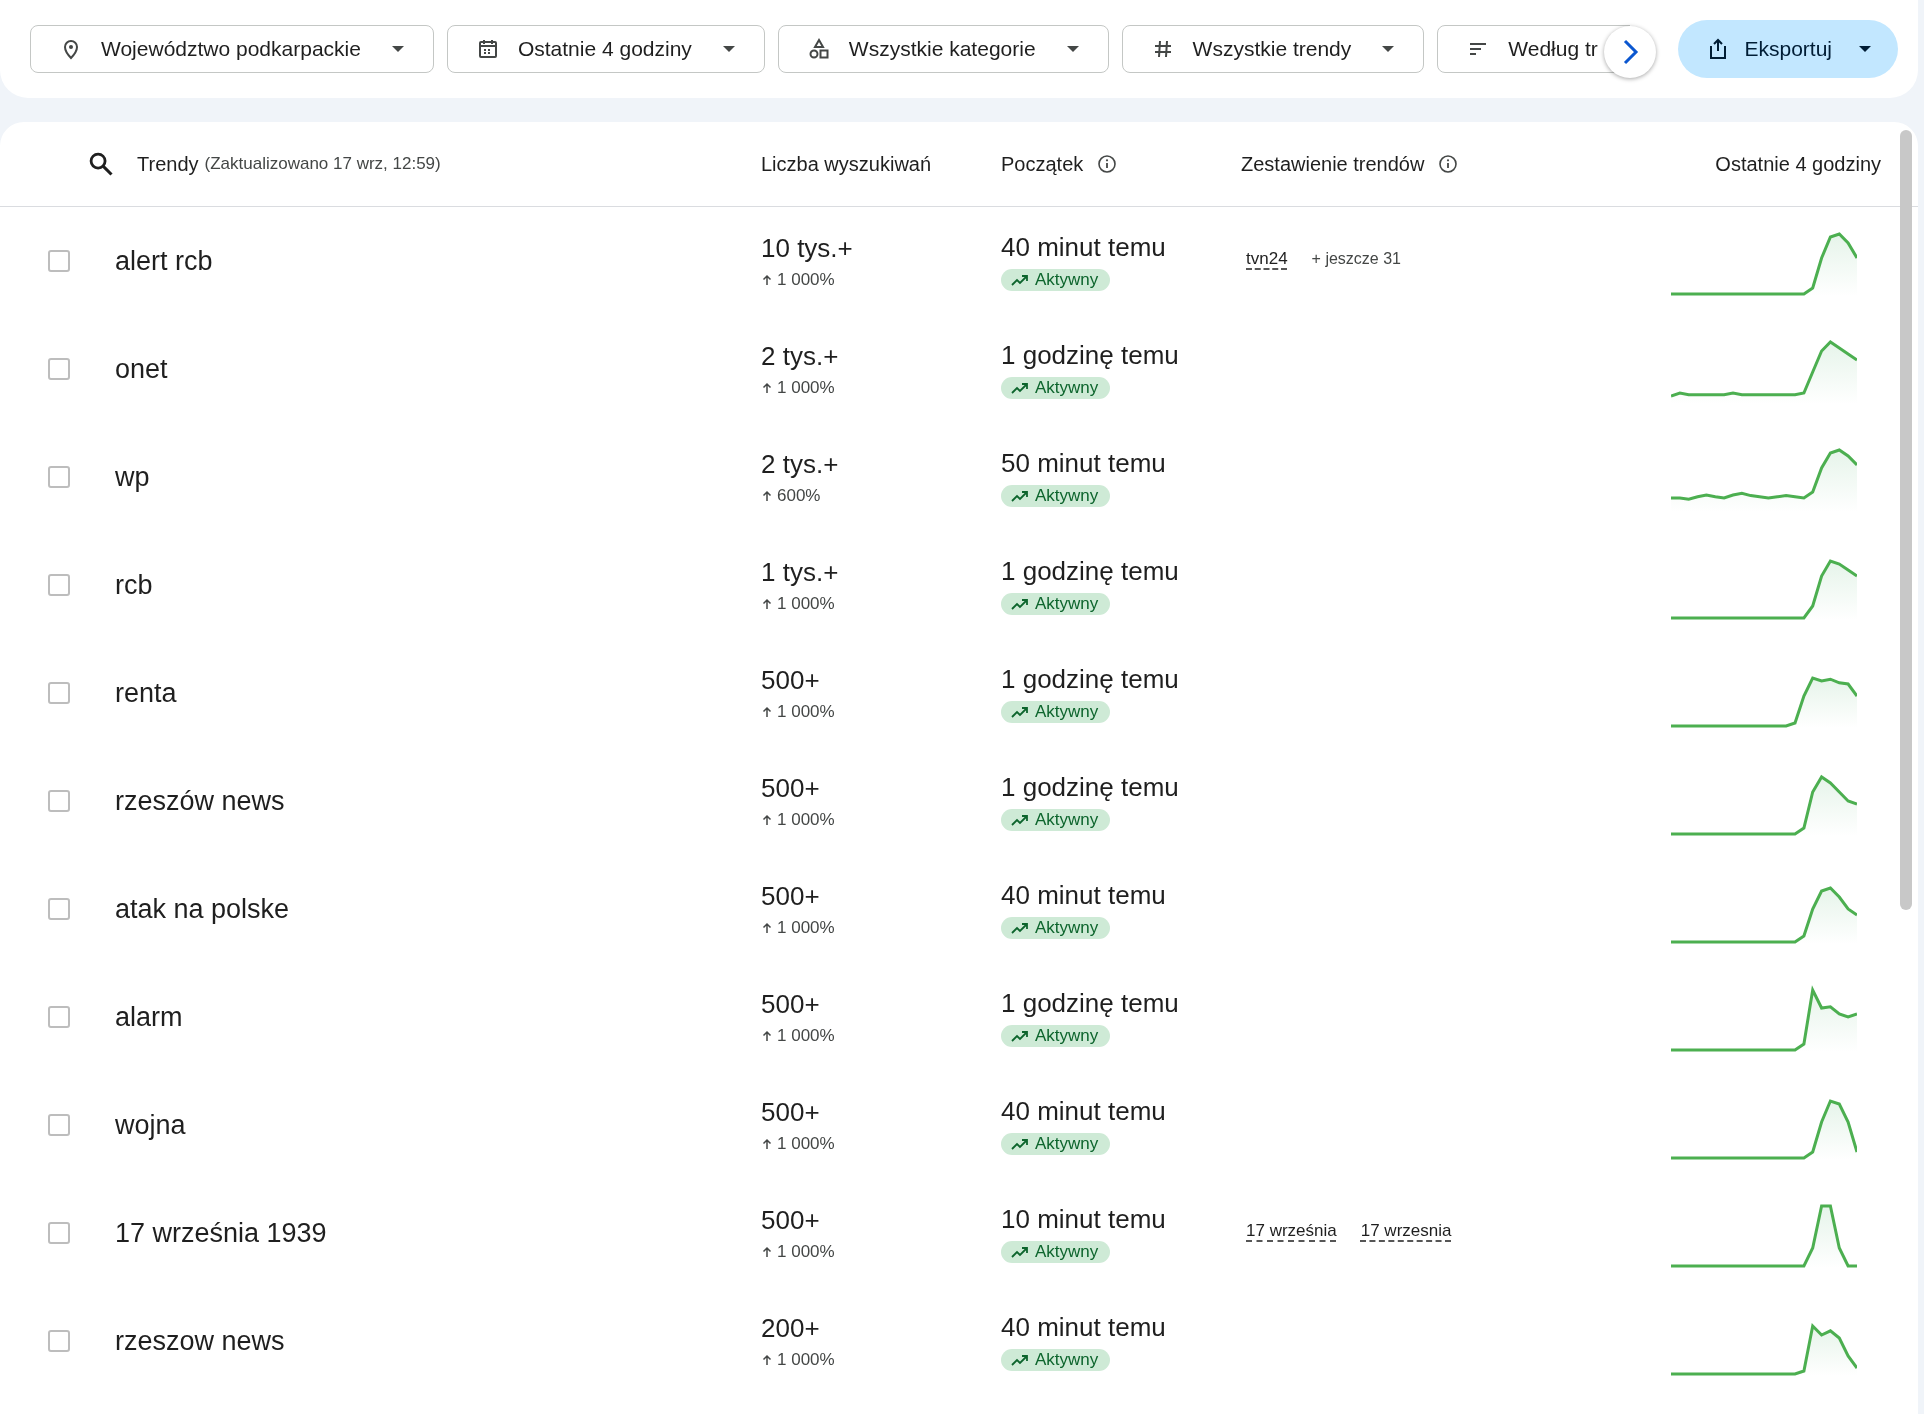  What do you see at coordinates (101, 164) in the screenshot?
I see `search-icon` at bounding box center [101, 164].